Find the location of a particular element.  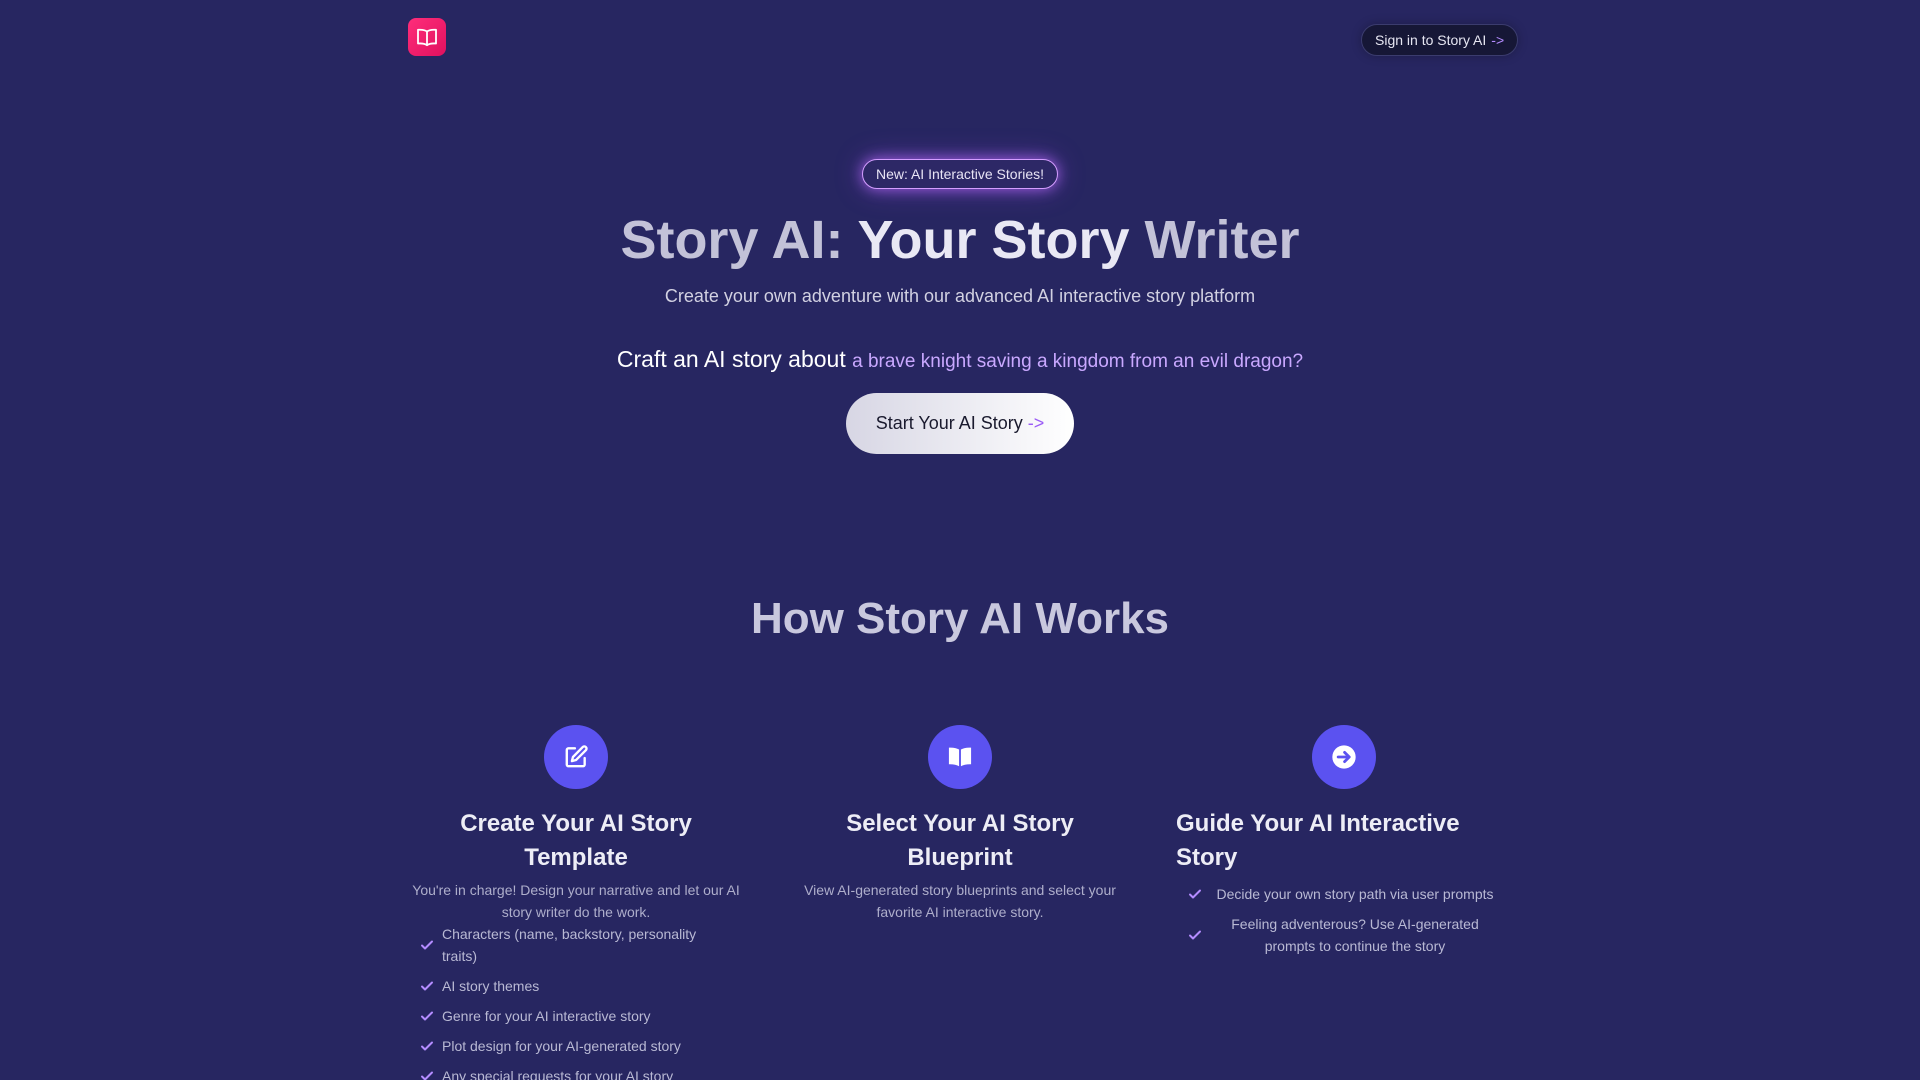

page-title: Story AI: Your Story Writer is located at coordinates (960, 240).